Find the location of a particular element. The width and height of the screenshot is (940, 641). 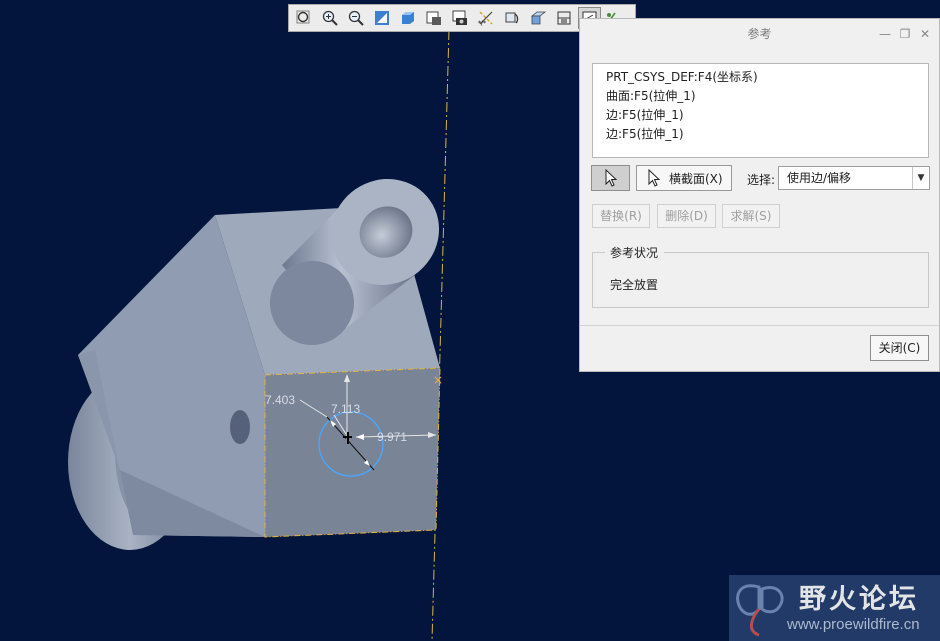

dimension-9971: 9.971 is located at coordinates (392, 437).